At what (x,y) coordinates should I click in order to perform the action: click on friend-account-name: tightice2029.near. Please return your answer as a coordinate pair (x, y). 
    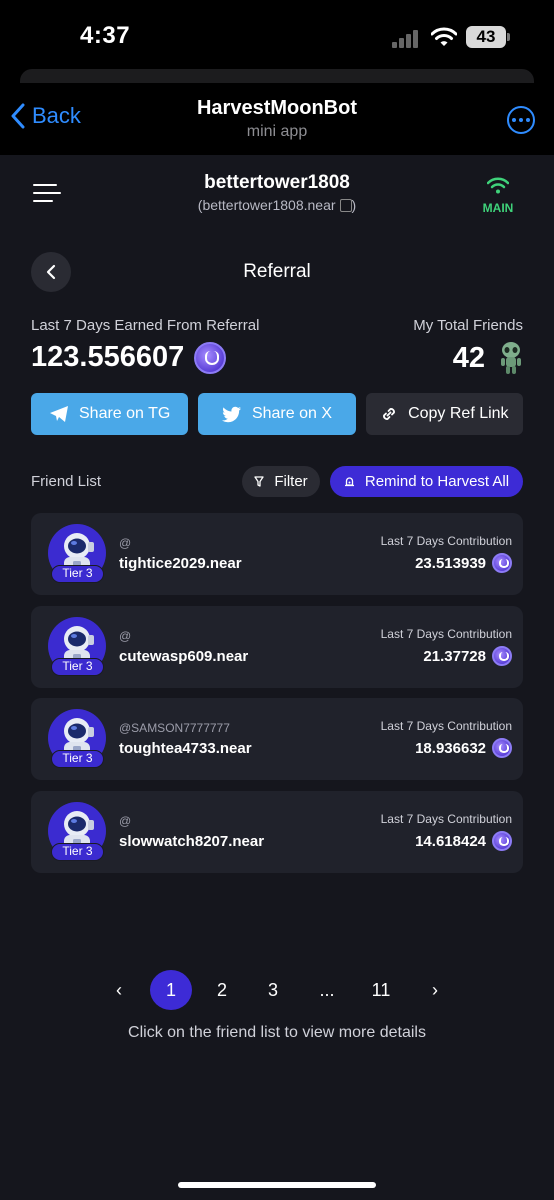
    Looking at the image, I should click on (180, 563).